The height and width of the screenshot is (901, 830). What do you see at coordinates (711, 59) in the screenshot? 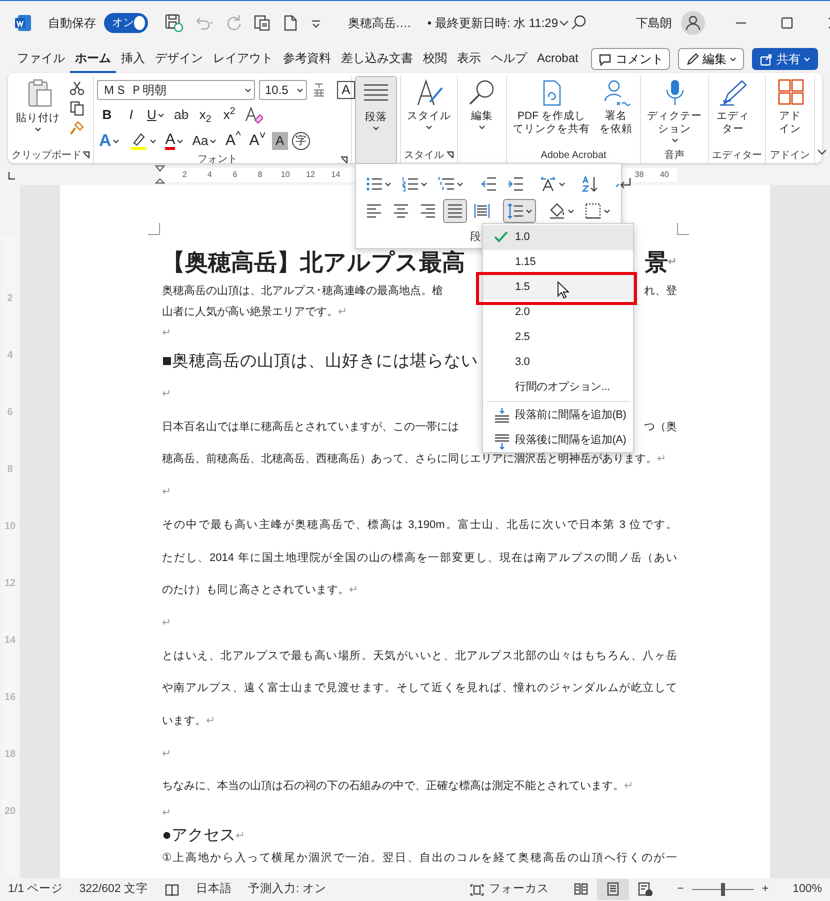
I see `edit-button: 編集` at bounding box center [711, 59].